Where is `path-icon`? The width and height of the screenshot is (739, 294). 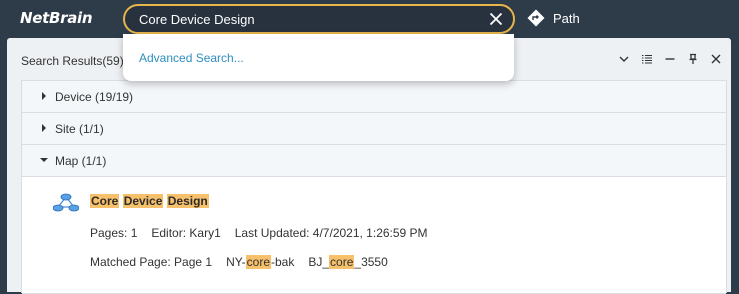
path-icon is located at coordinates (536, 18).